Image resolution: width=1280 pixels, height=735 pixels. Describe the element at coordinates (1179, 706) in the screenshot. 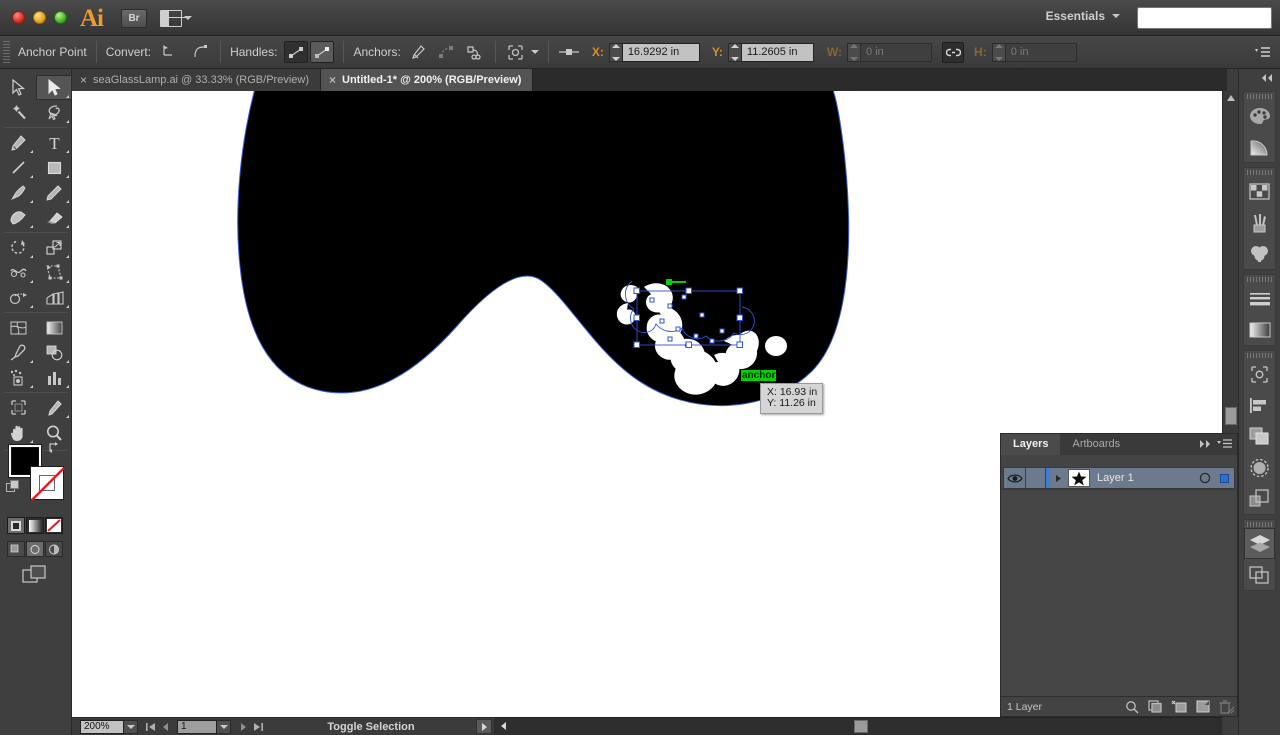

I see `create-new-sublayer-icon` at that location.